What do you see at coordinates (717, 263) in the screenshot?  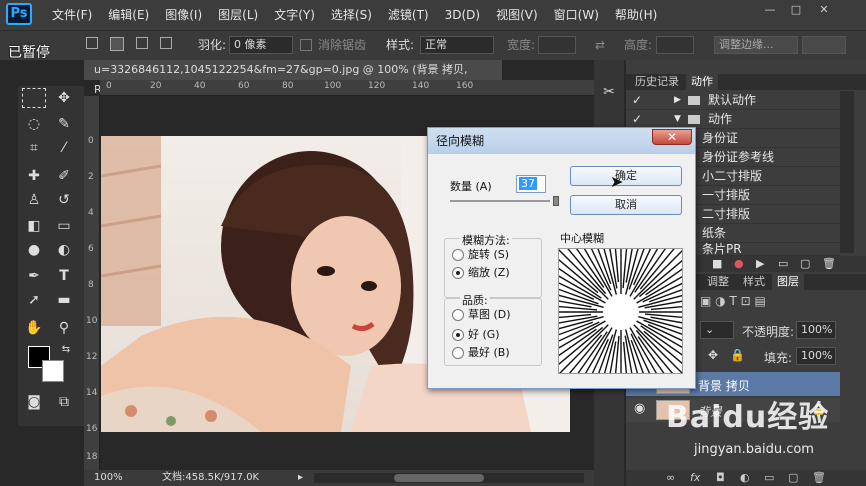 I see `stop-icon: ■` at bounding box center [717, 263].